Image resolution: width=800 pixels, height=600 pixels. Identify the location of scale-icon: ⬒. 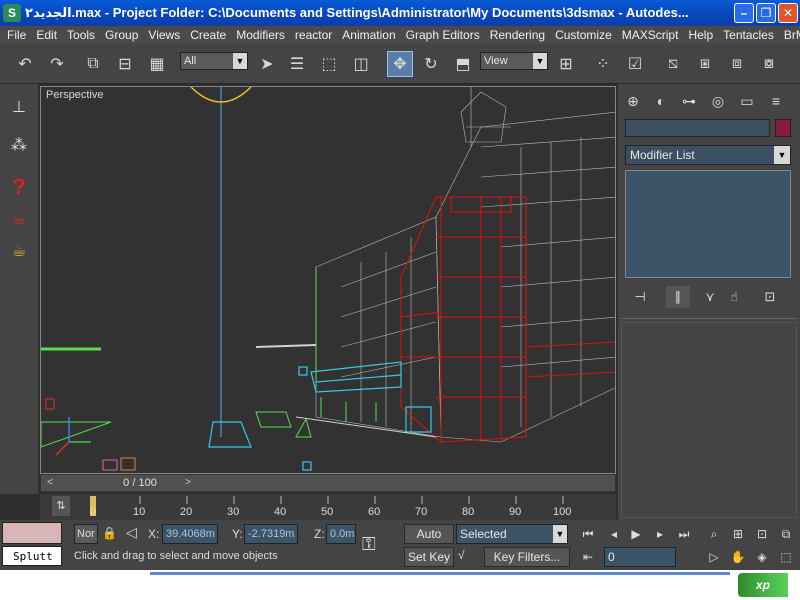
(463, 64).